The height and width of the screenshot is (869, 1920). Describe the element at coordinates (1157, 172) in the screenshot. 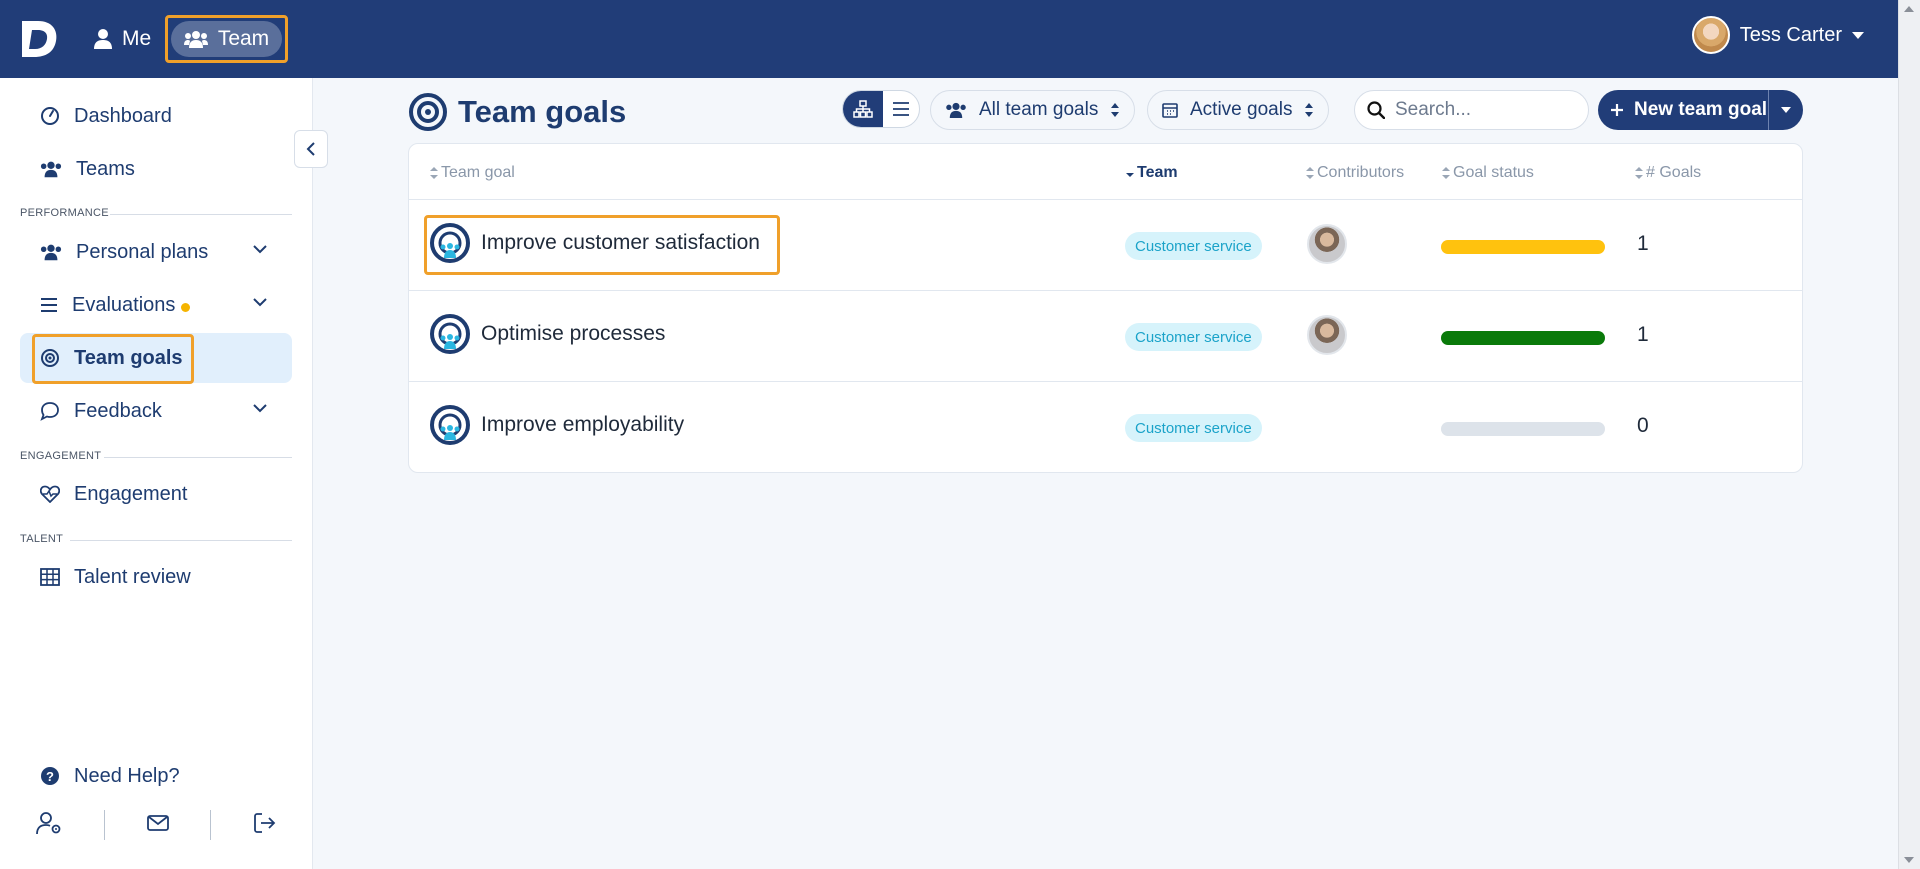

I see `column-header-label: Team` at that location.